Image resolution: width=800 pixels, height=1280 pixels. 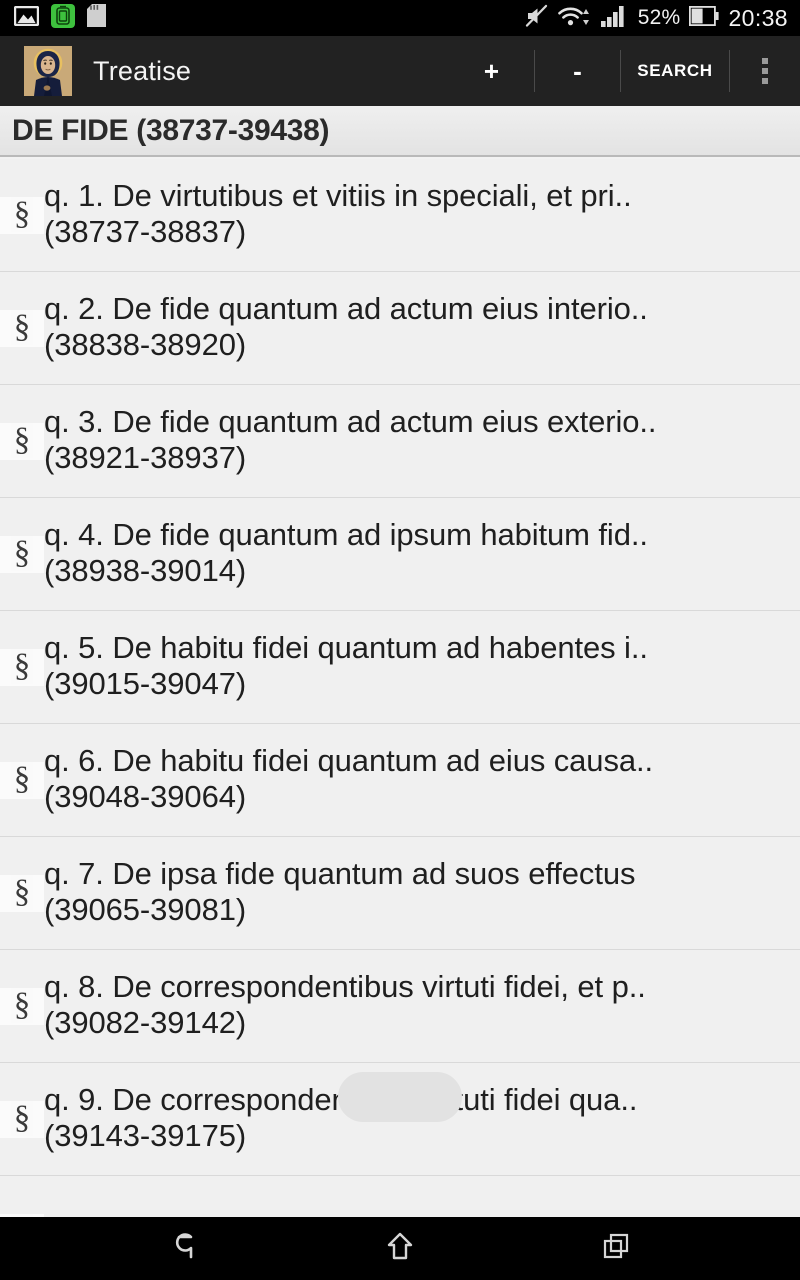 I want to click on overflow-dots-icon, so click(x=765, y=71).